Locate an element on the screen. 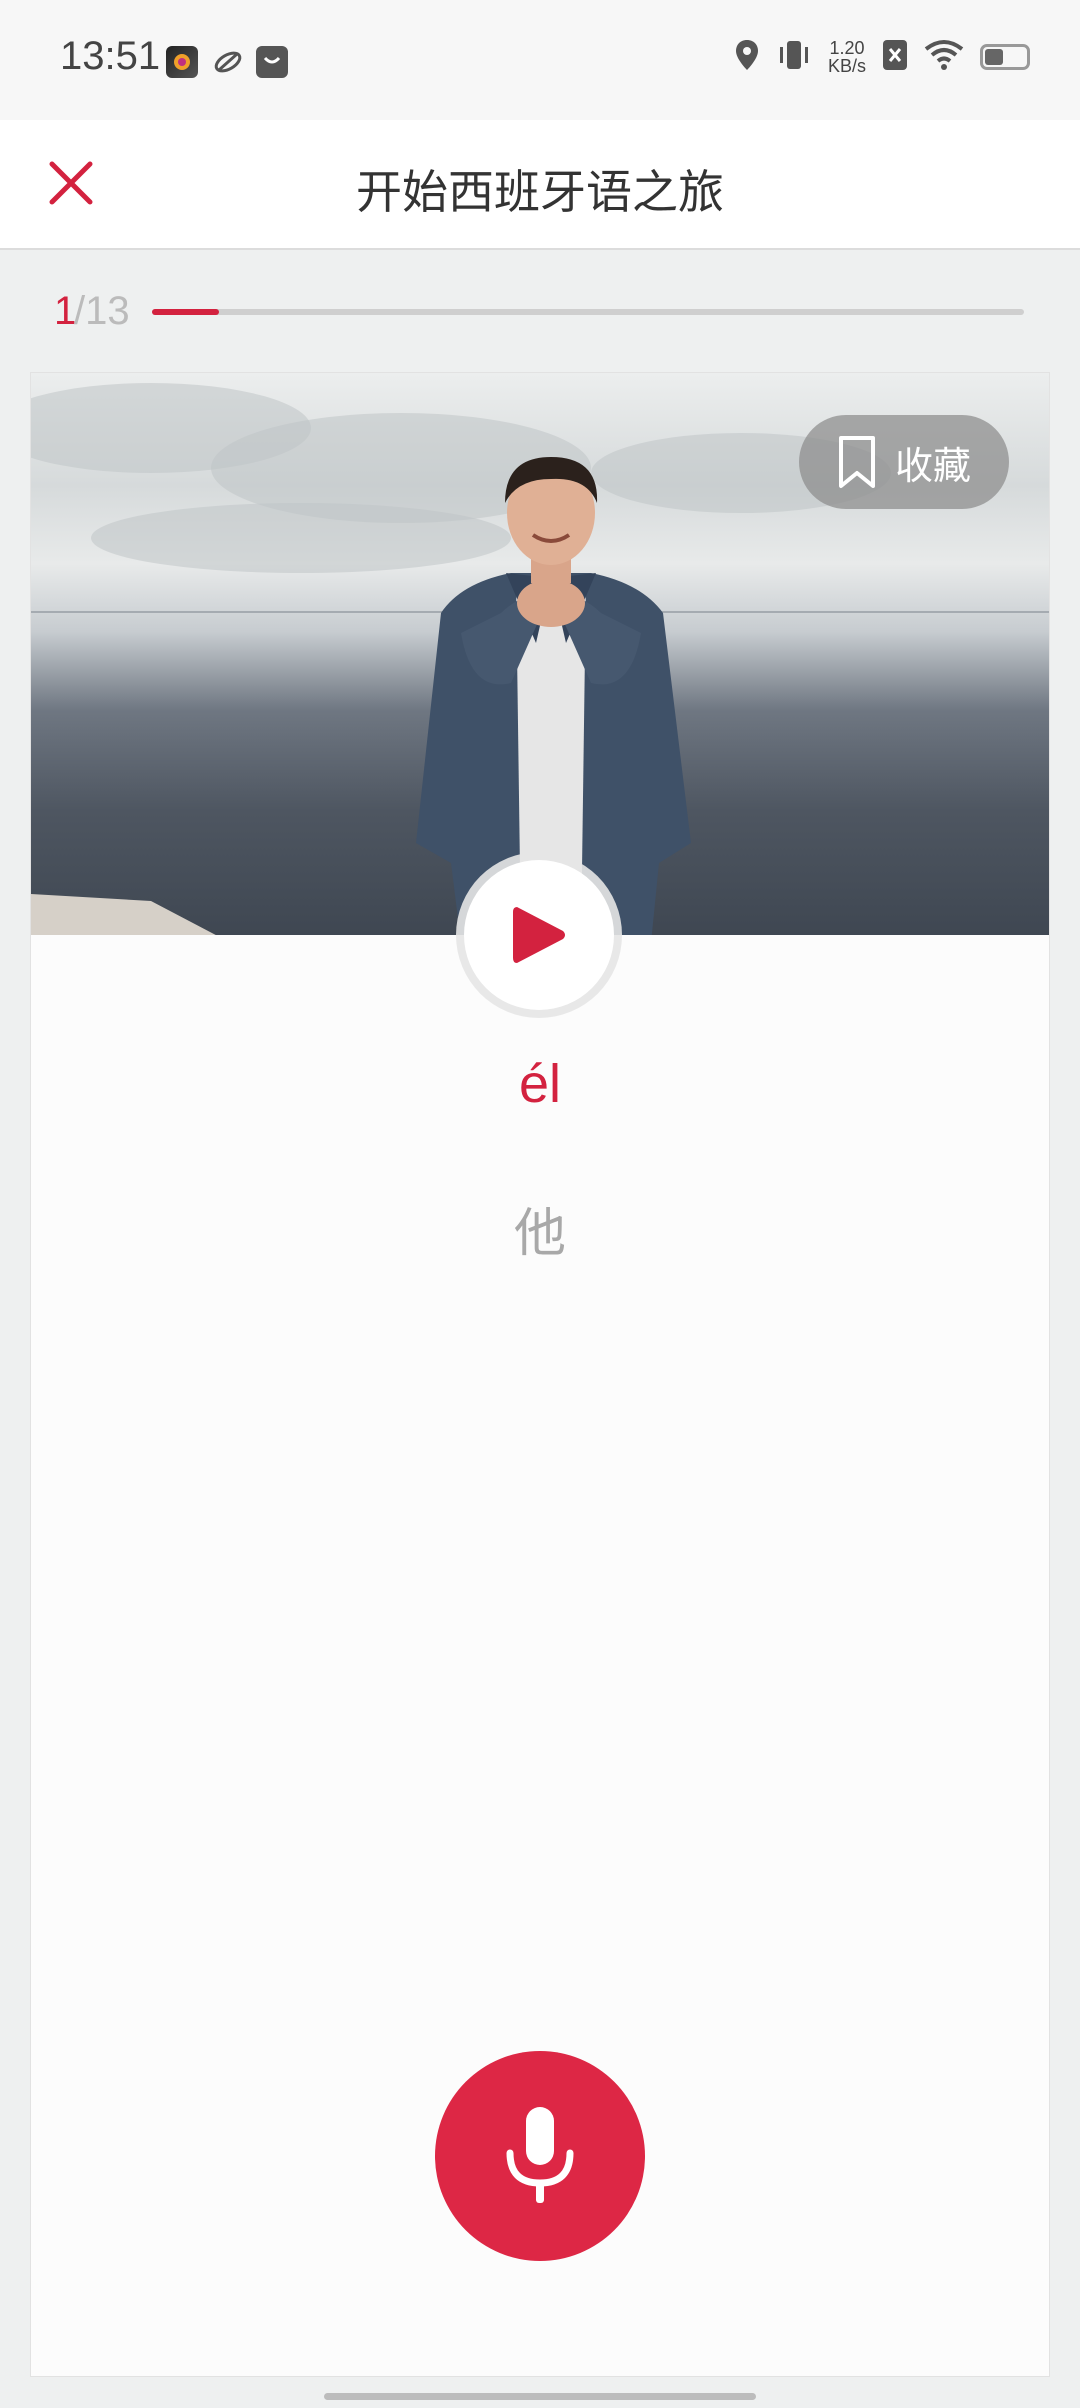  microphone-icon is located at coordinates (540, 2155).